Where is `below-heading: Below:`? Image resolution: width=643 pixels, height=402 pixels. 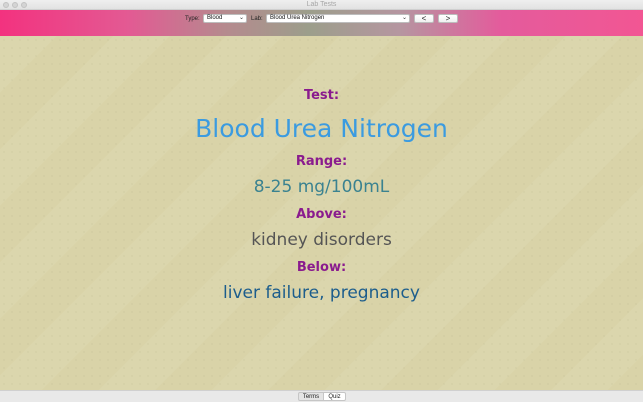 below-heading: Below: is located at coordinates (321, 267).